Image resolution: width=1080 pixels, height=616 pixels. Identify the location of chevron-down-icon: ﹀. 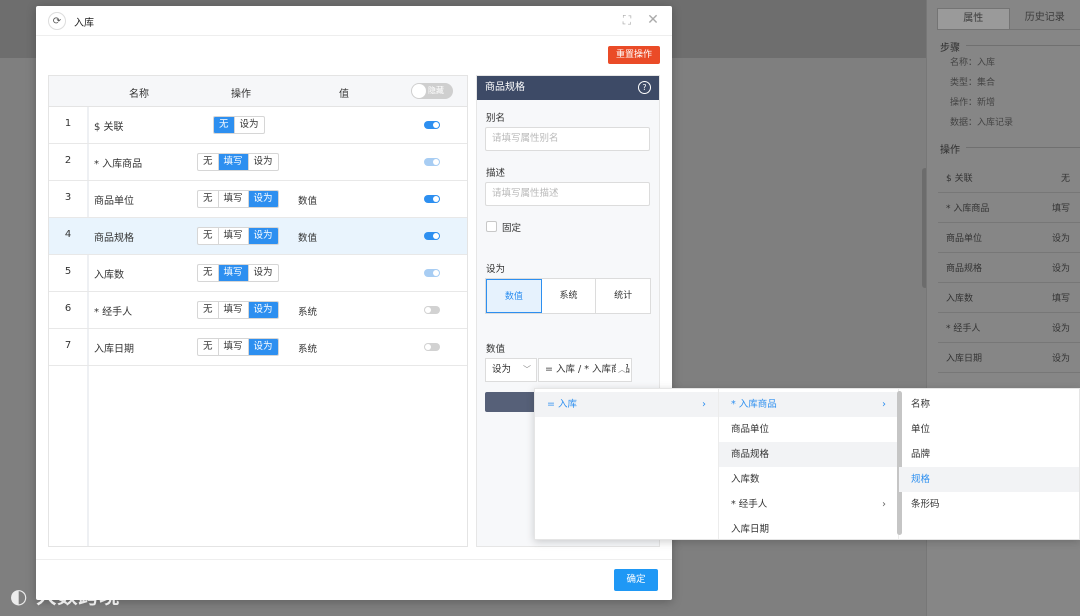
(527, 369).